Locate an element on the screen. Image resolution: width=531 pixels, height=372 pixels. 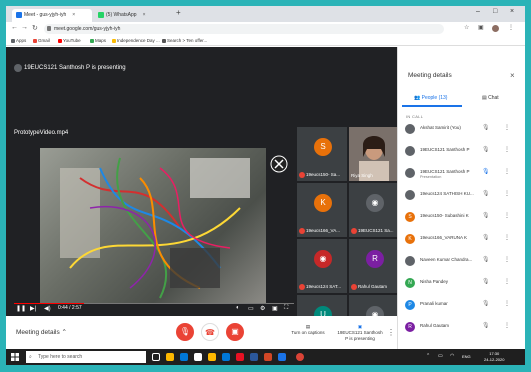
participant-tile: R Rahul Gautam is located at coordinates (374, 266).